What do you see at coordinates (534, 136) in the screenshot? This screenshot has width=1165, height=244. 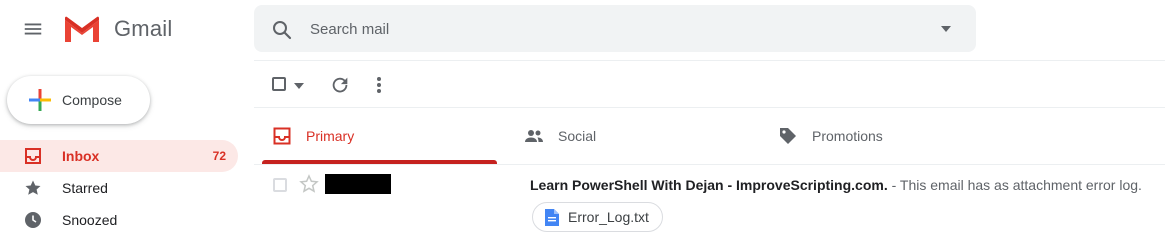 I see `people-icon` at bounding box center [534, 136].